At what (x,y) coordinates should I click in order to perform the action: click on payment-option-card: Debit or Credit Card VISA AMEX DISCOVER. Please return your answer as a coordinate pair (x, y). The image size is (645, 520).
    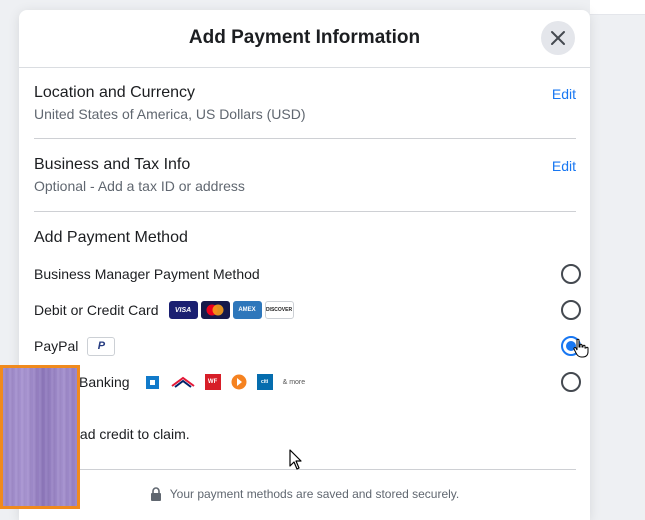
    Looking at the image, I should click on (307, 310).